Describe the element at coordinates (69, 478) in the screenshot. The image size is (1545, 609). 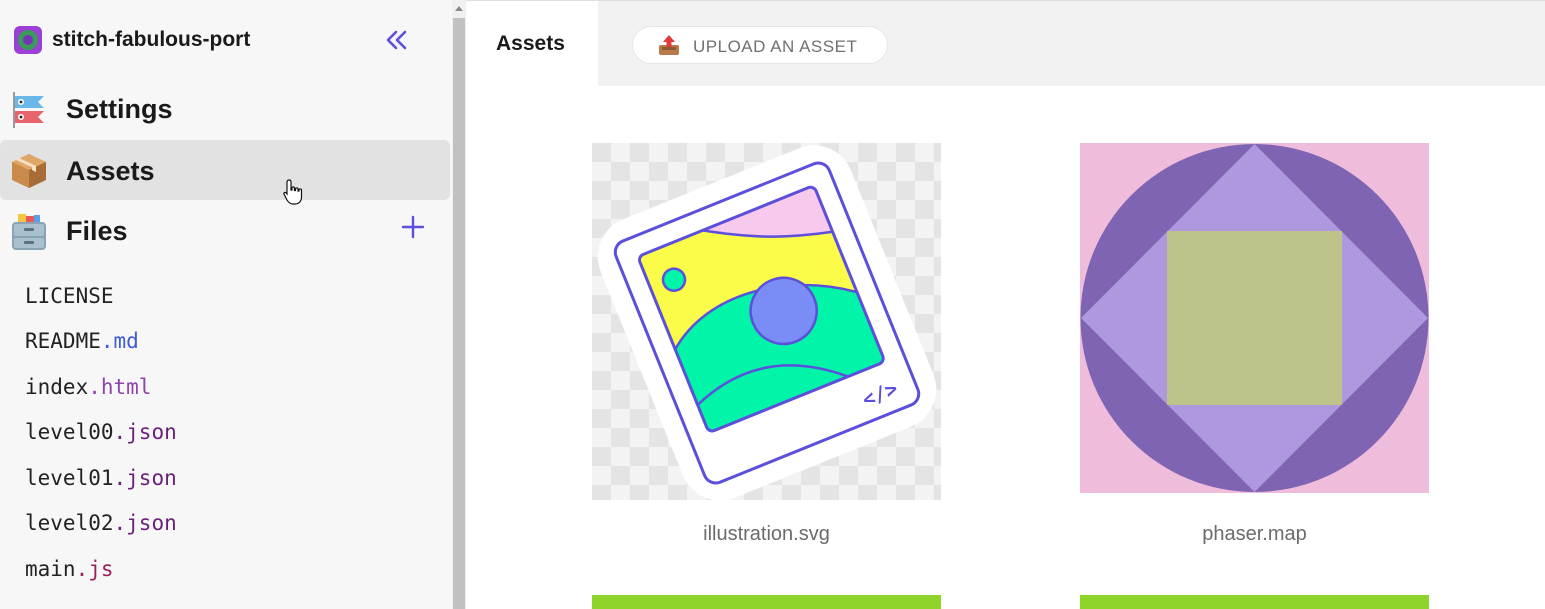
I see `file-basename: level01` at that location.